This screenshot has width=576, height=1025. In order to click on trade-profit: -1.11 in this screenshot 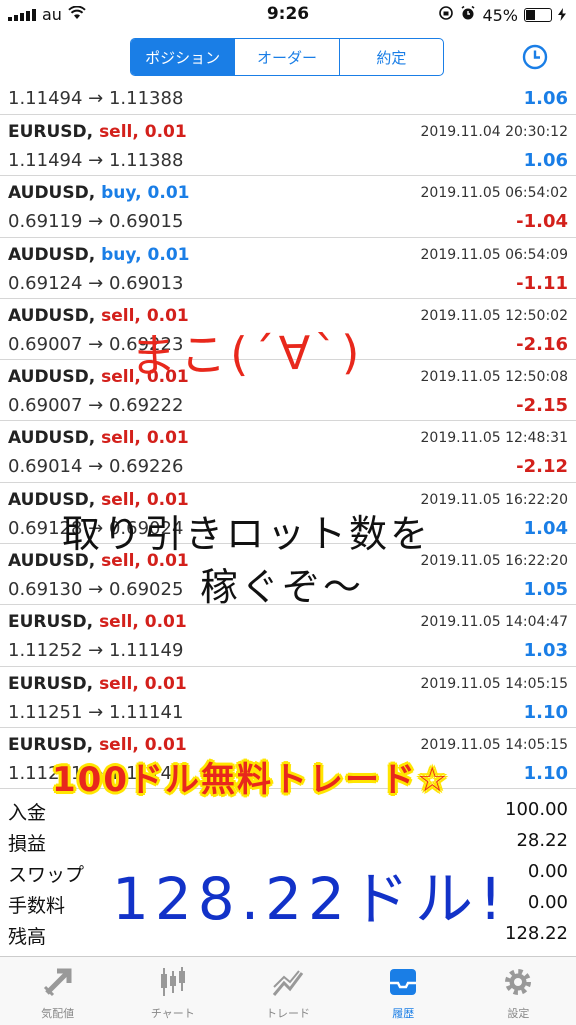, I will do `click(542, 283)`.